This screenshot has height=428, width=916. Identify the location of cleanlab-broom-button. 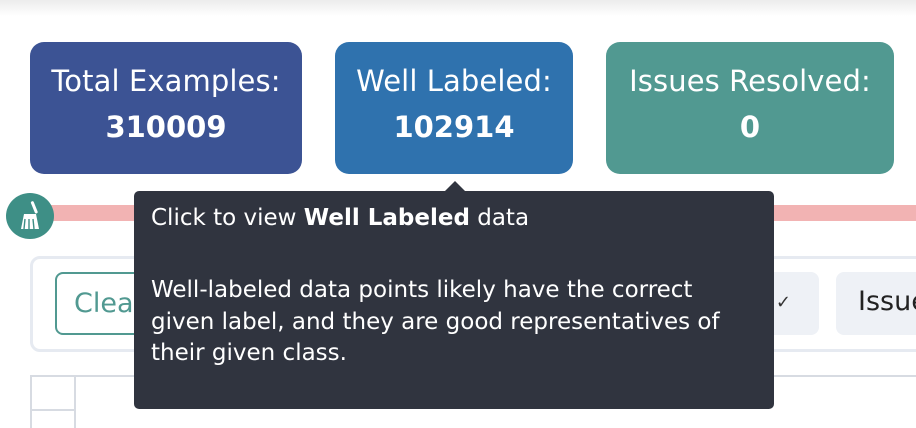
(30, 216).